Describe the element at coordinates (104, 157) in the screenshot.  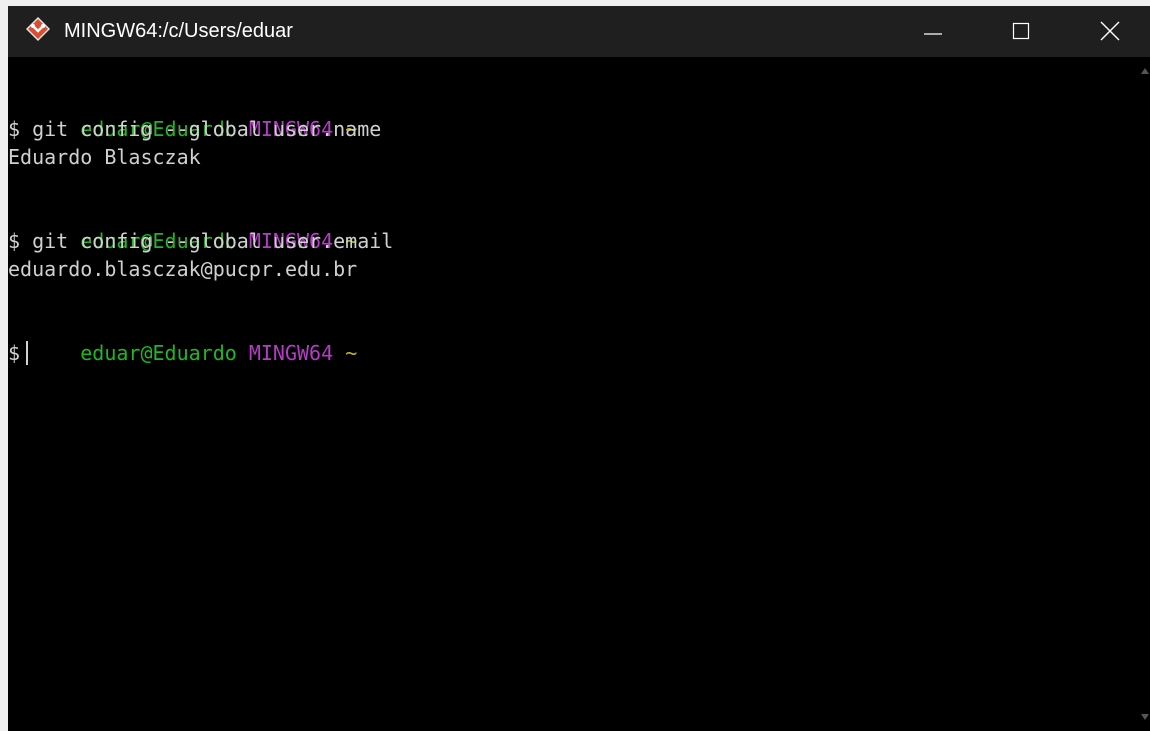
I see `command-output: Eduardo Blasczak` at that location.